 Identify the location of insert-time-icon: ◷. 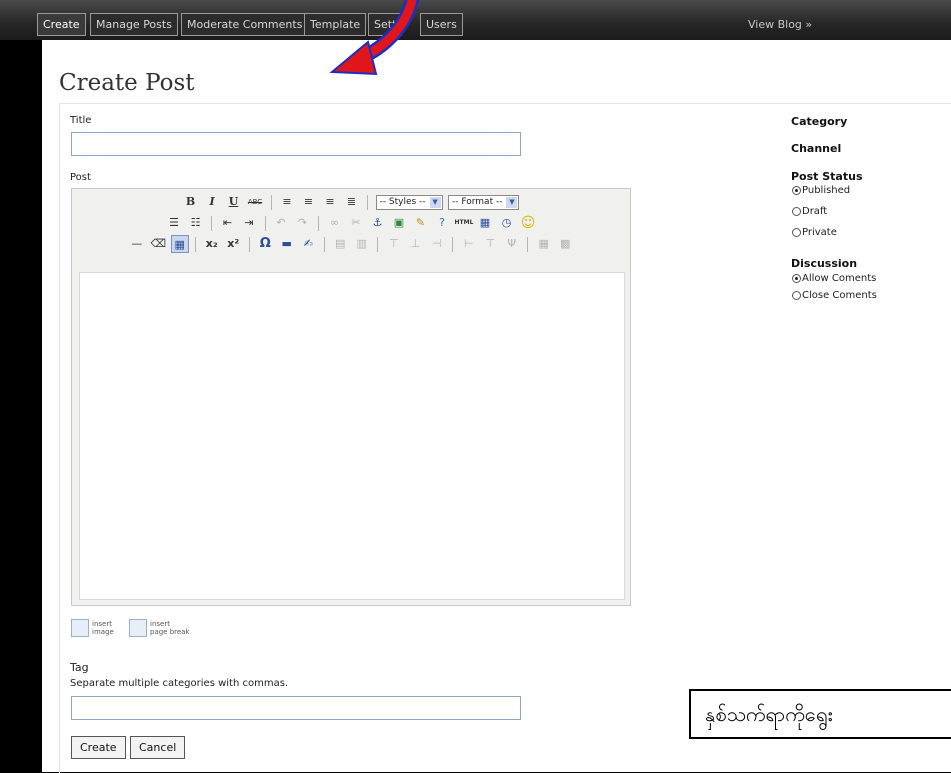
(507, 223).